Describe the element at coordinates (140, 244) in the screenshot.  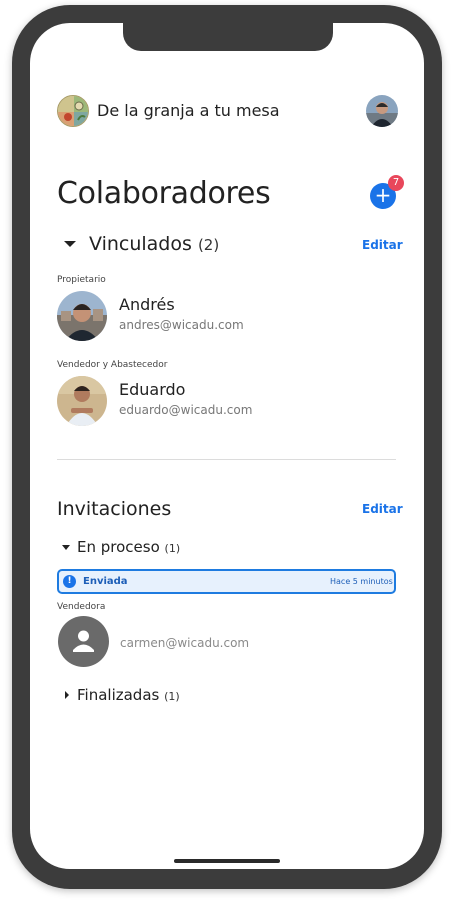
I see `linked-title-text: Vinculados` at that location.